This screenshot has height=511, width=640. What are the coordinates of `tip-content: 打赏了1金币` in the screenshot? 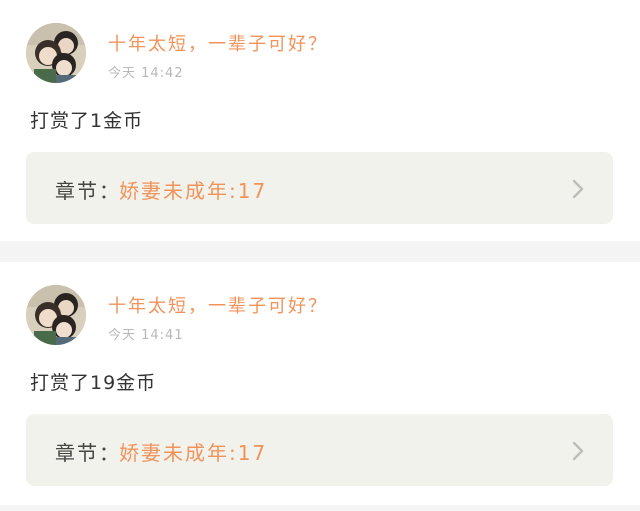 It's located at (87, 121).